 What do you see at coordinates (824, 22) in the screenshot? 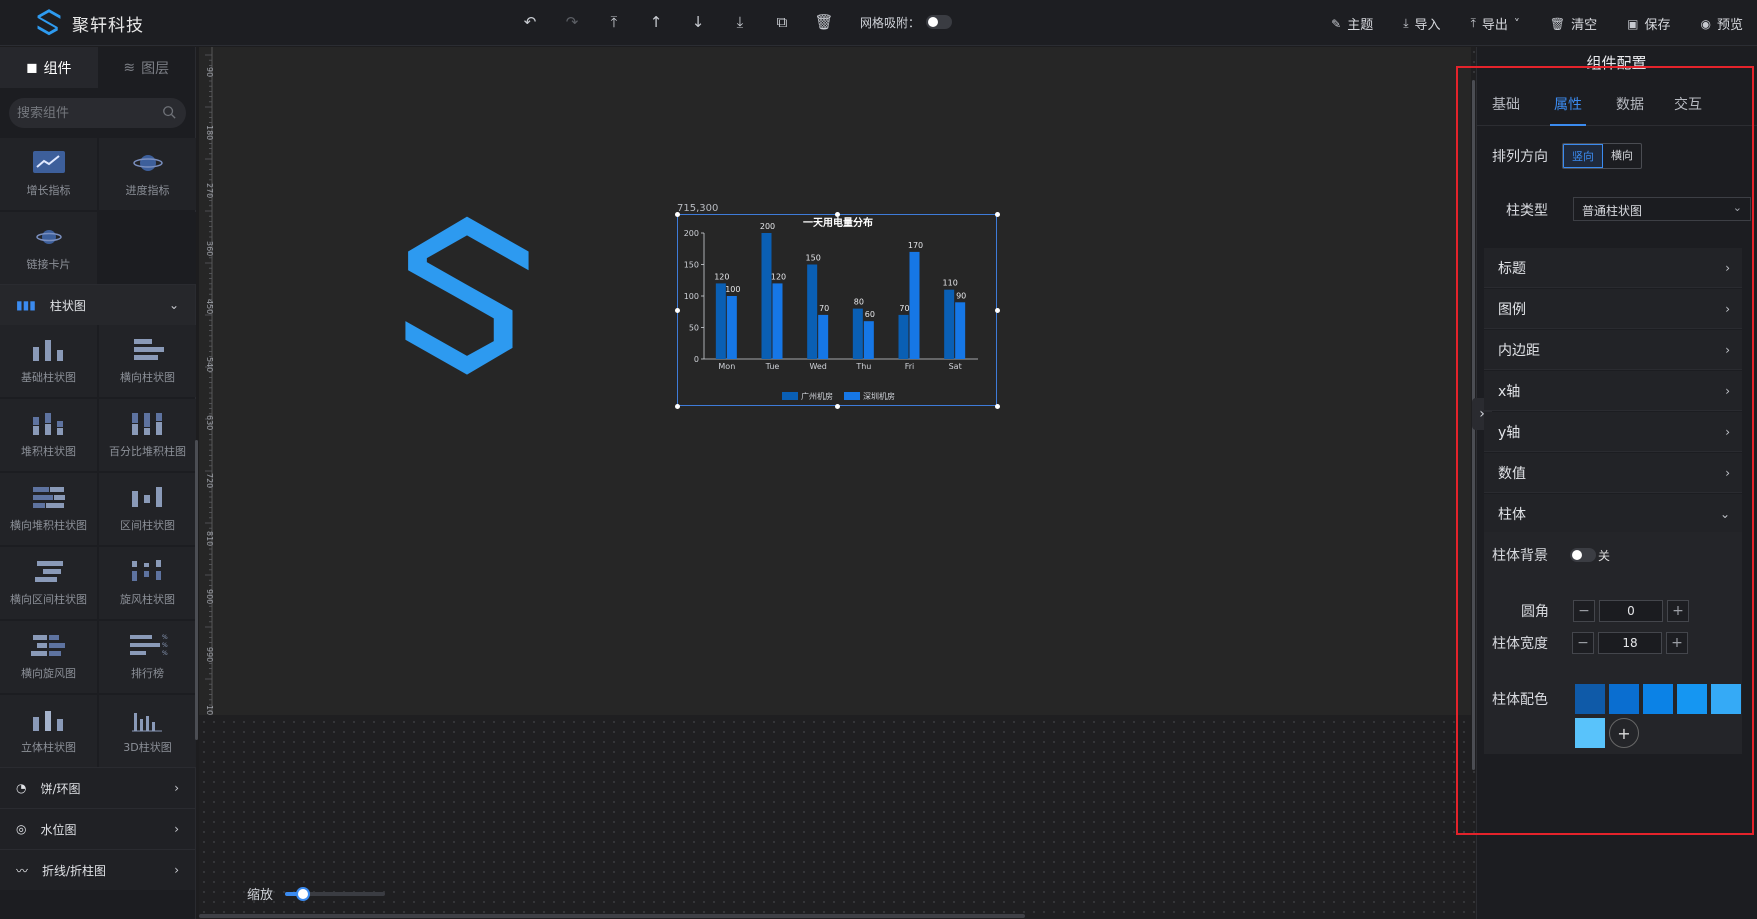
I see `delete-icon: 🗑` at bounding box center [824, 22].